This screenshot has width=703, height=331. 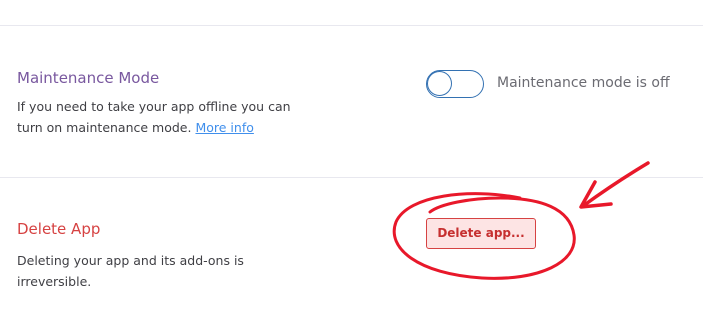 What do you see at coordinates (351, 177) in the screenshot?
I see `section-divider` at bounding box center [351, 177].